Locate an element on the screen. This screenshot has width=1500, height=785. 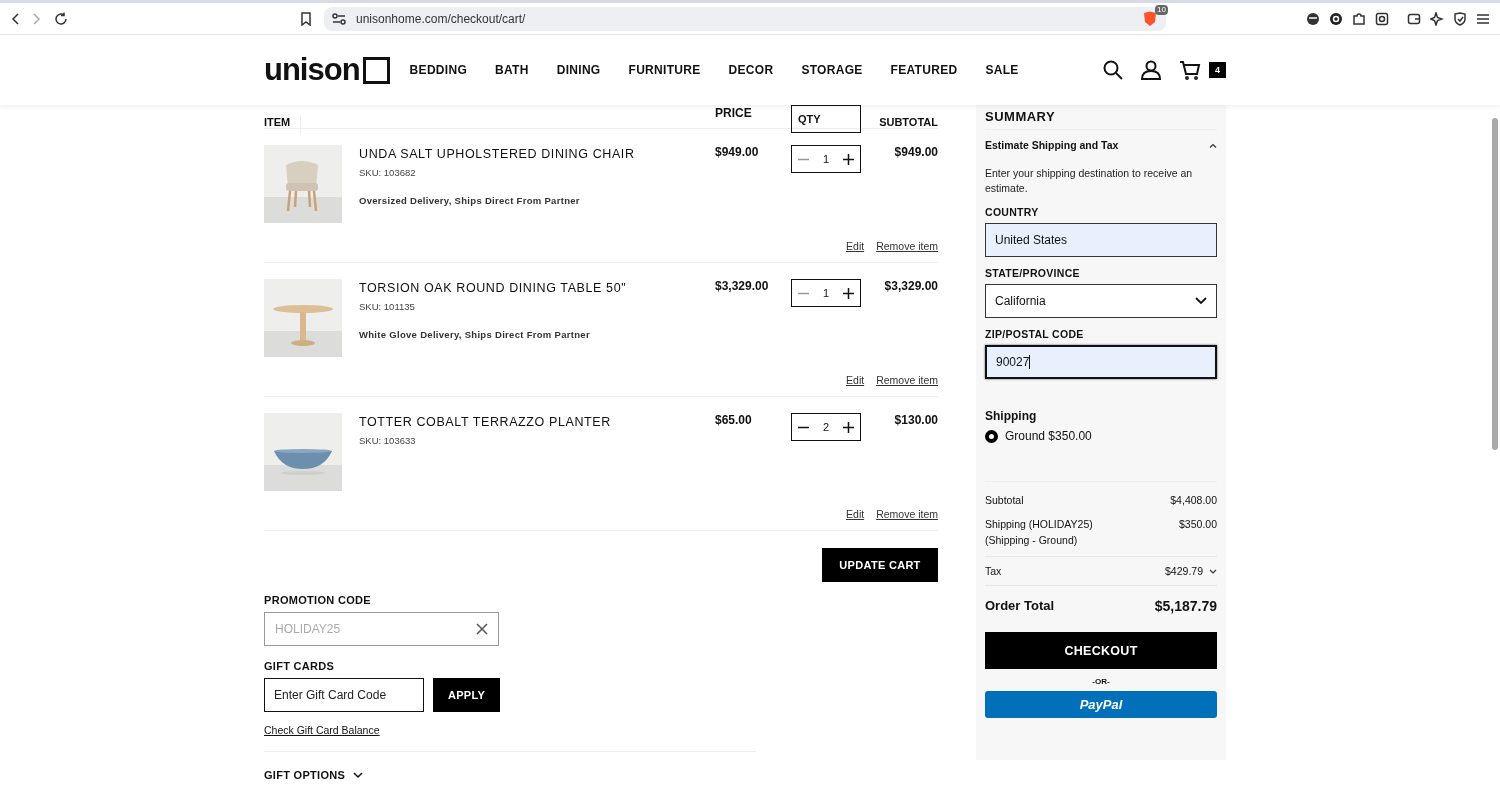
reader-icon is located at coordinates (1382, 18).